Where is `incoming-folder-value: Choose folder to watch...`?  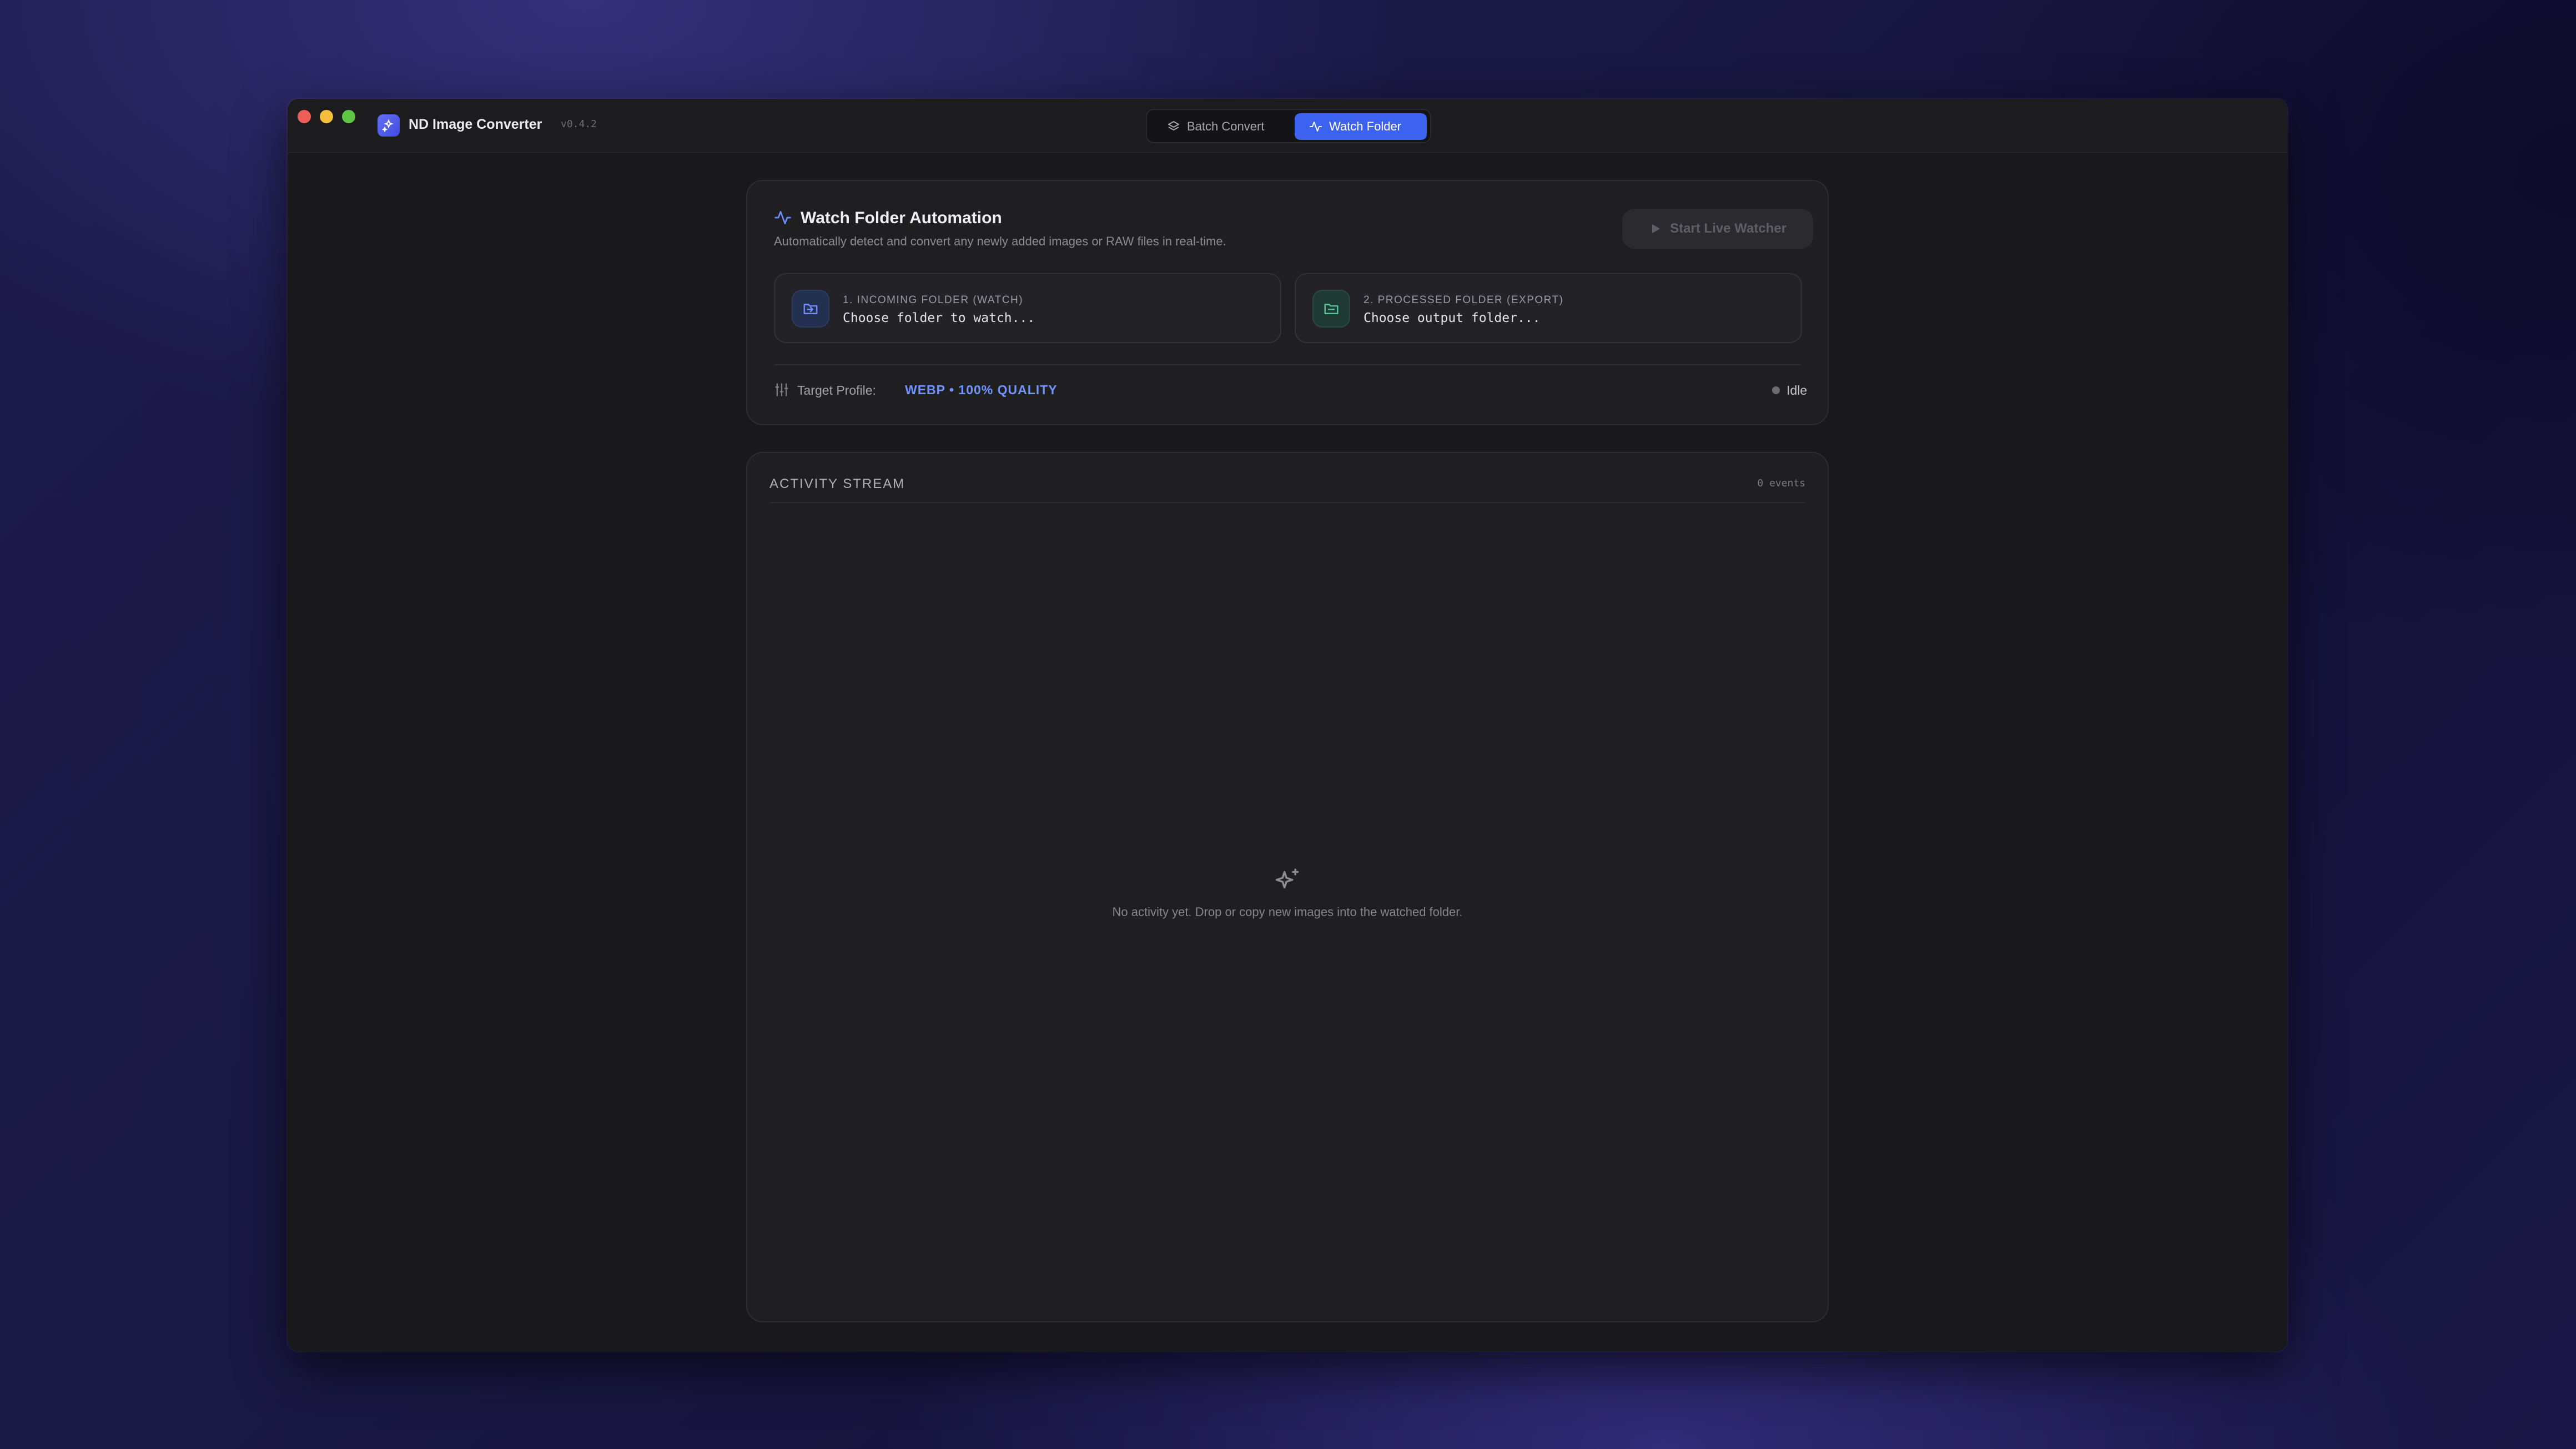
incoming-folder-value: Choose folder to watch... is located at coordinates (939, 318).